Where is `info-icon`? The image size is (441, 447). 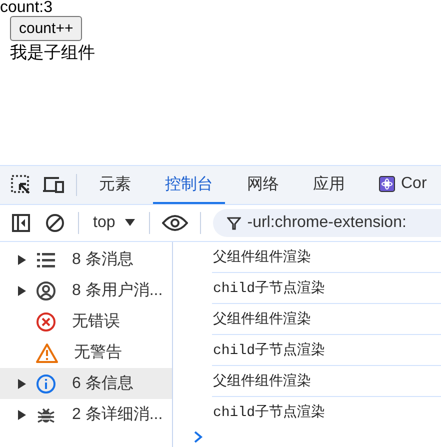
info-icon is located at coordinates (46, 384).